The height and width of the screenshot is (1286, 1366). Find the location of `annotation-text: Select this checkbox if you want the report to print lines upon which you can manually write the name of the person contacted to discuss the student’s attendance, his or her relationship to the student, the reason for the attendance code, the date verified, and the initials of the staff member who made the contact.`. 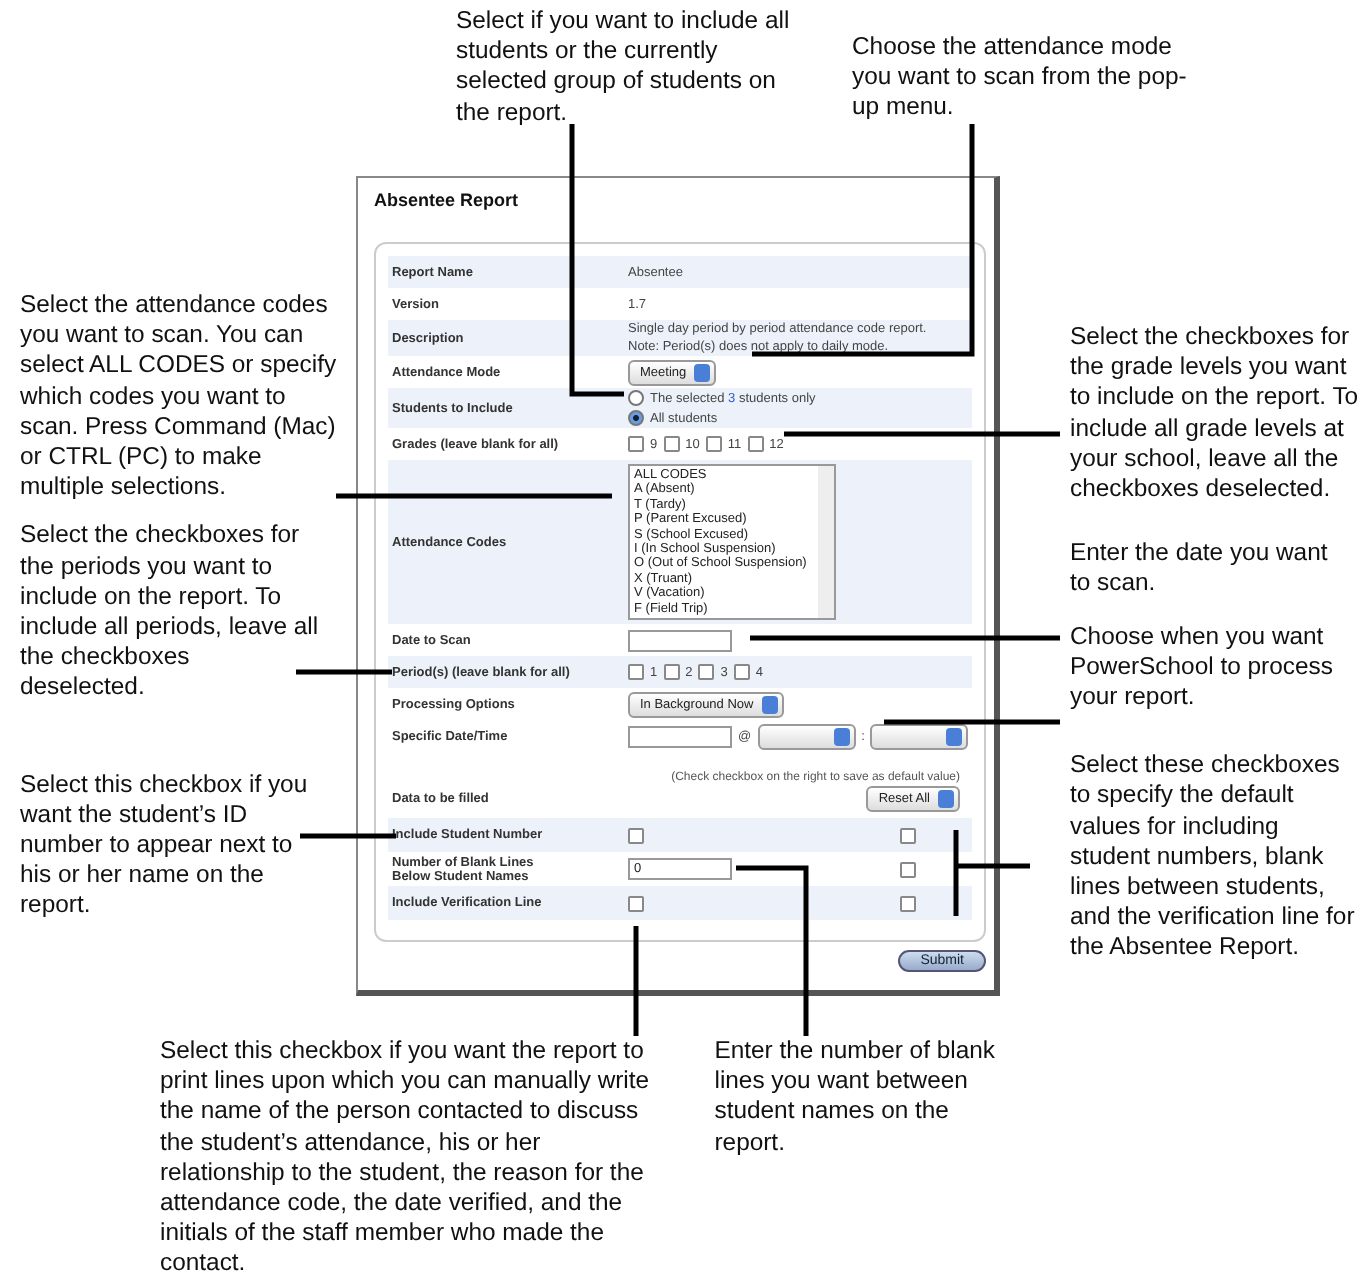

annotation-text: Select this checkbox if you want the report to print lines upon which you can manually write the name of the person contacted to discuss the student’s attendance, his or her relationship to the student, the reason for the attendance code, the date verified, and the initials of the staff member who made the contact. is located at coordinates (406, 1158).